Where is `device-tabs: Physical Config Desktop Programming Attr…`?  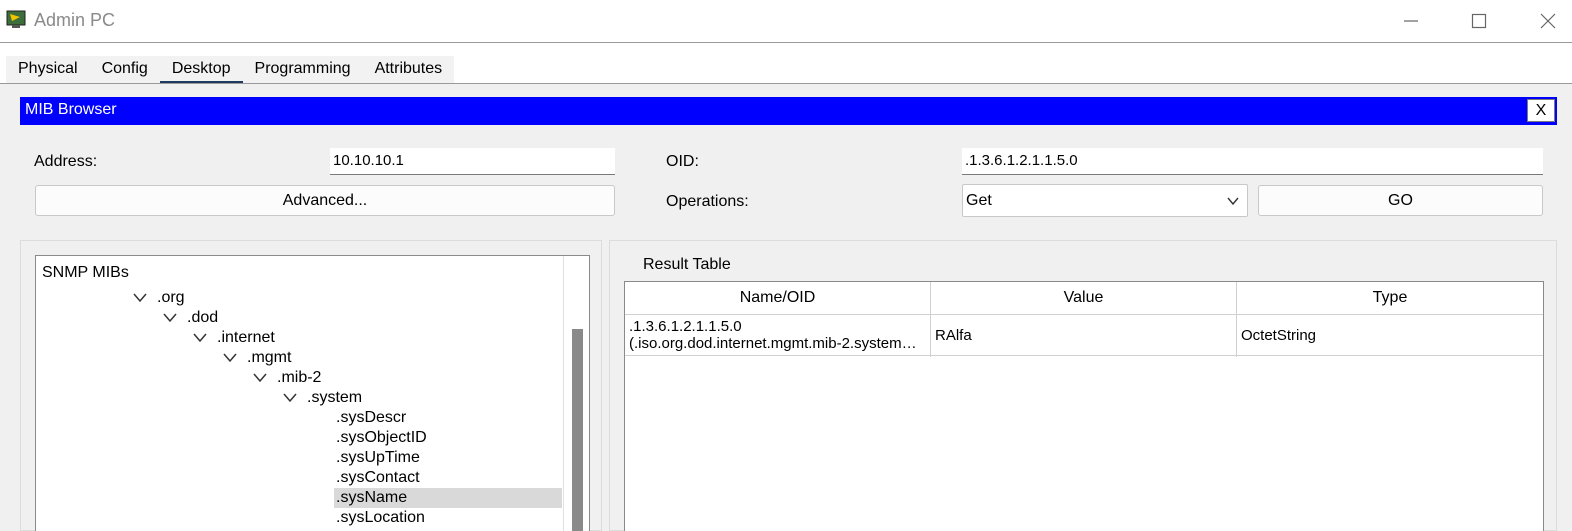 device-tabs: Physical Config Desktop Programming Attr… is located at coordinates (786, 64).